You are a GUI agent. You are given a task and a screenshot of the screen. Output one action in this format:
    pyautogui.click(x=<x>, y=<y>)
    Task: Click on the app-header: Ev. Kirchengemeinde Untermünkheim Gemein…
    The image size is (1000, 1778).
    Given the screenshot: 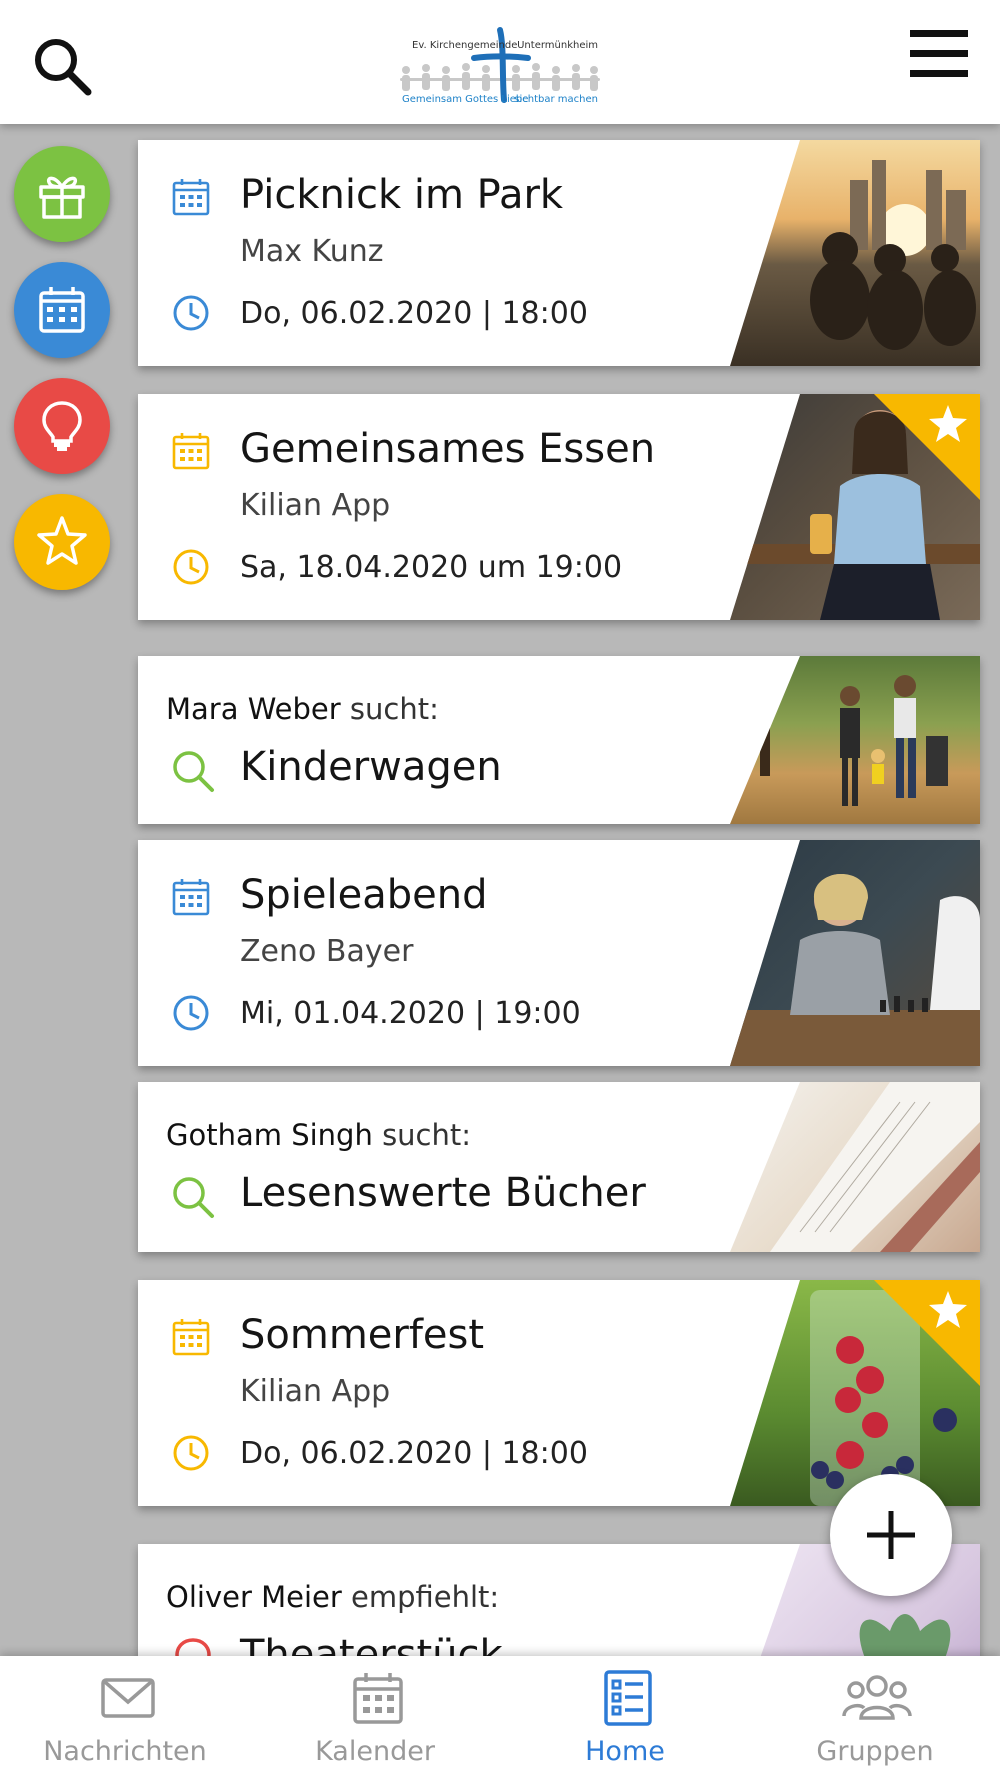 What is the action you would take?
    pyautogui.click(x=500, y=62)
    